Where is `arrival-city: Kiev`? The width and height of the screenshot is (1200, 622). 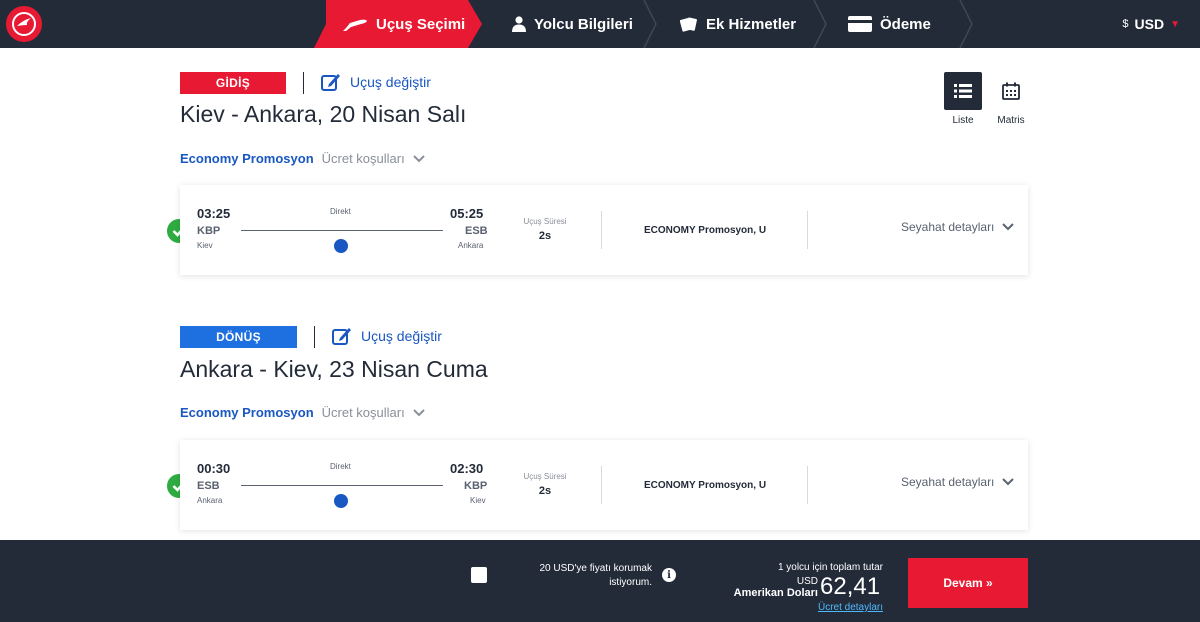 arrival-city: Kiev is located at coordinates (478, 500).